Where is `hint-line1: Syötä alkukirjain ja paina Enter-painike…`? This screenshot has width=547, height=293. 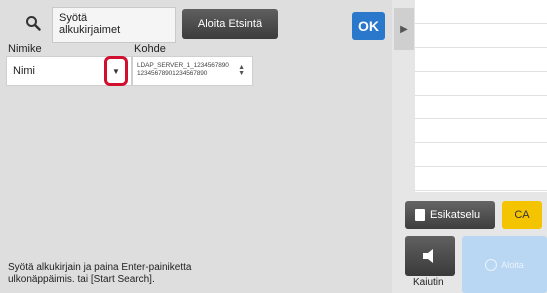 hint-line1: Syötä alkukirjain ja paina Enter-painike… is located at coordinates (100, 267).